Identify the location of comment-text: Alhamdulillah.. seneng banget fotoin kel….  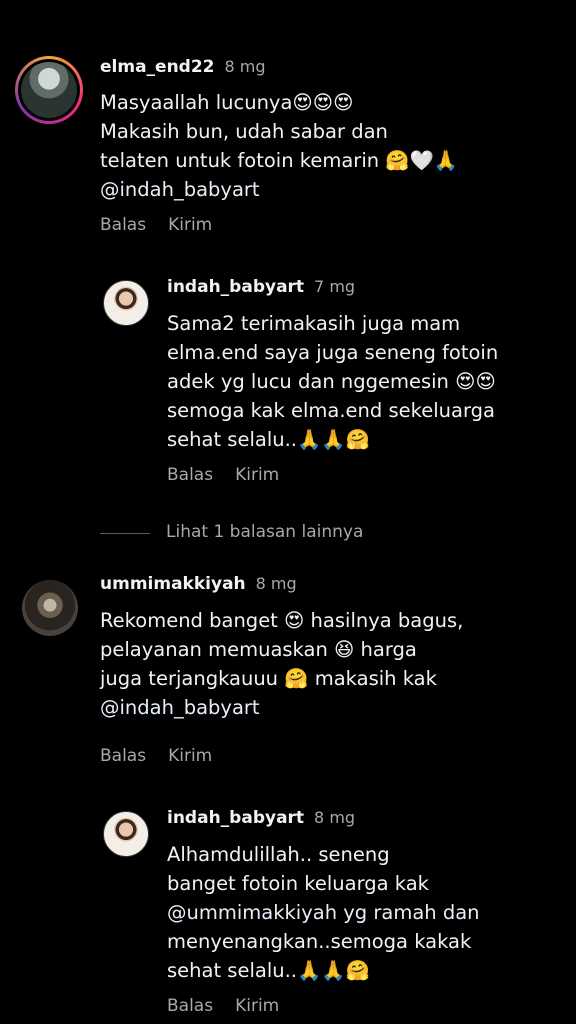
(323, 912).